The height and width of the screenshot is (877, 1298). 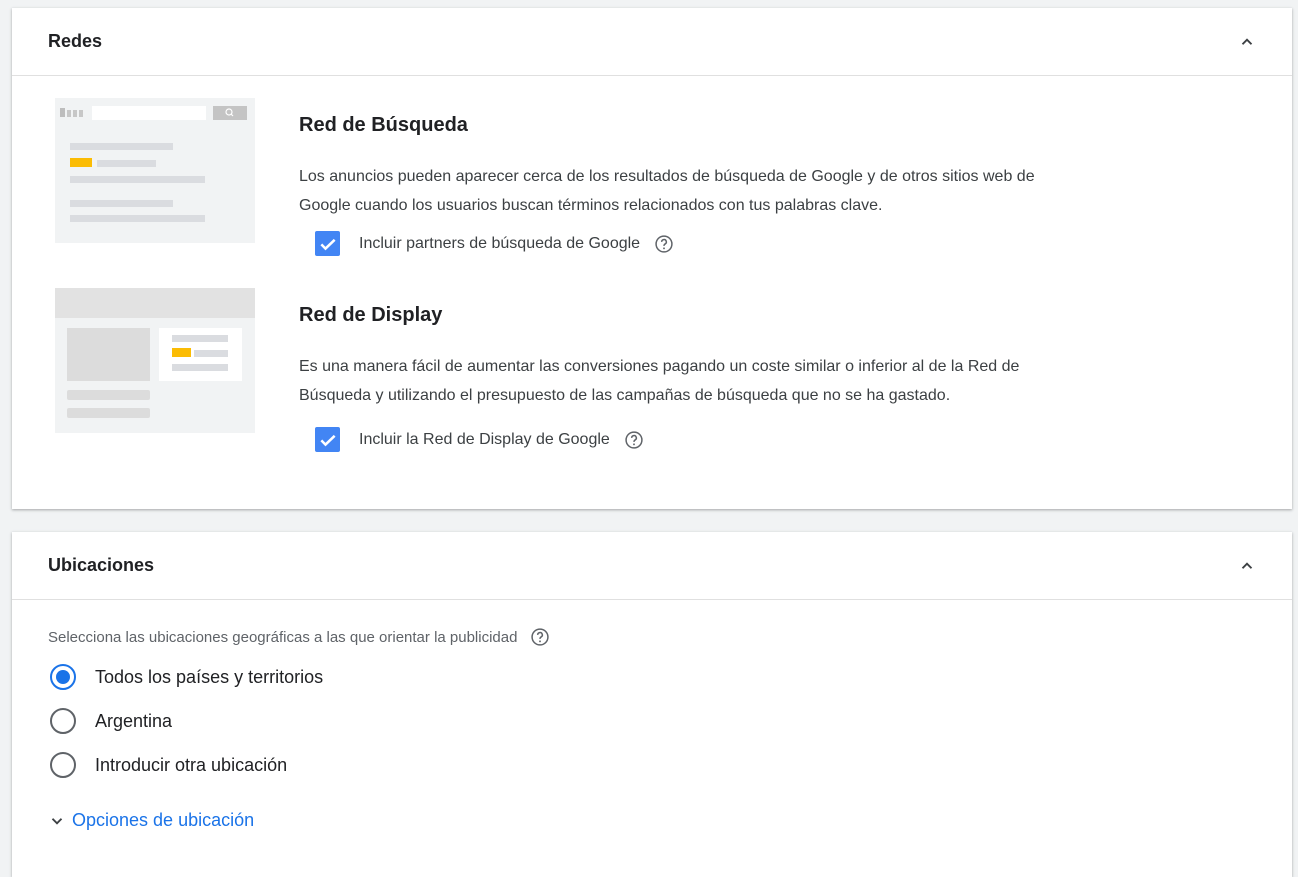 I want to click on networks-header: Redes, so click(x=652, y=42).